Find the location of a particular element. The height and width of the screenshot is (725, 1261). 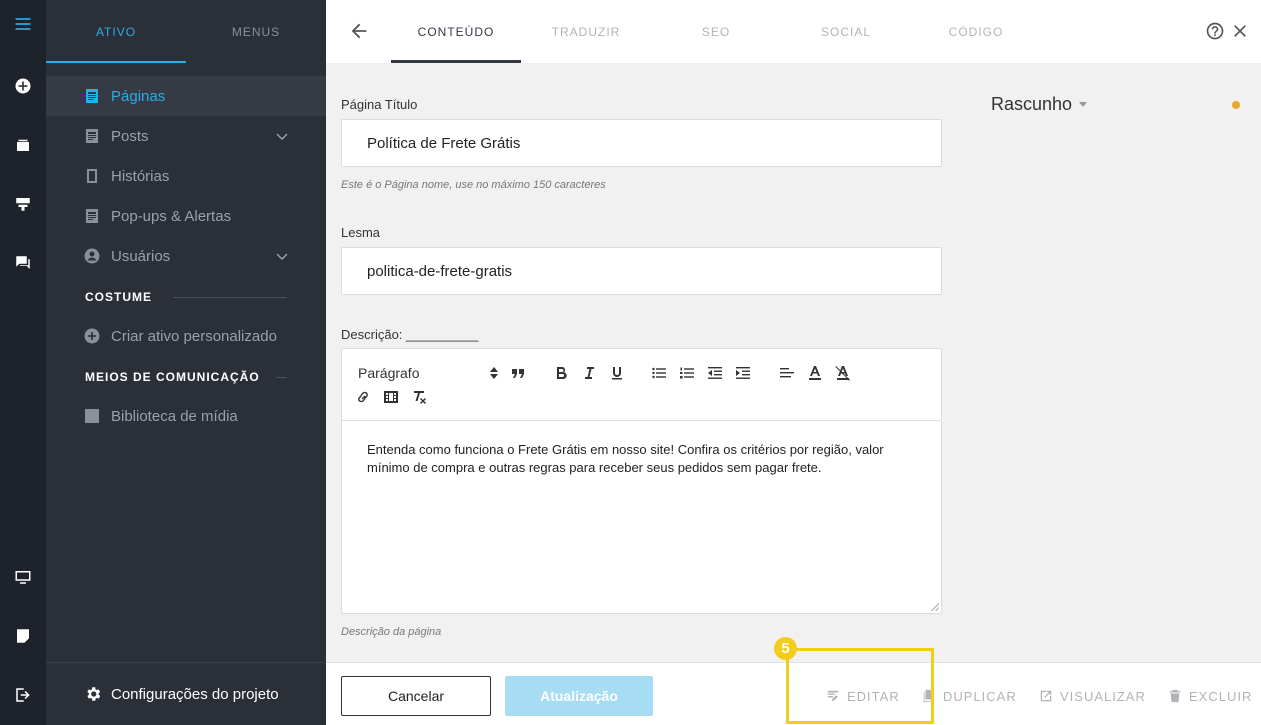

tab-seo: SEO is located at coordinates (716, 31).